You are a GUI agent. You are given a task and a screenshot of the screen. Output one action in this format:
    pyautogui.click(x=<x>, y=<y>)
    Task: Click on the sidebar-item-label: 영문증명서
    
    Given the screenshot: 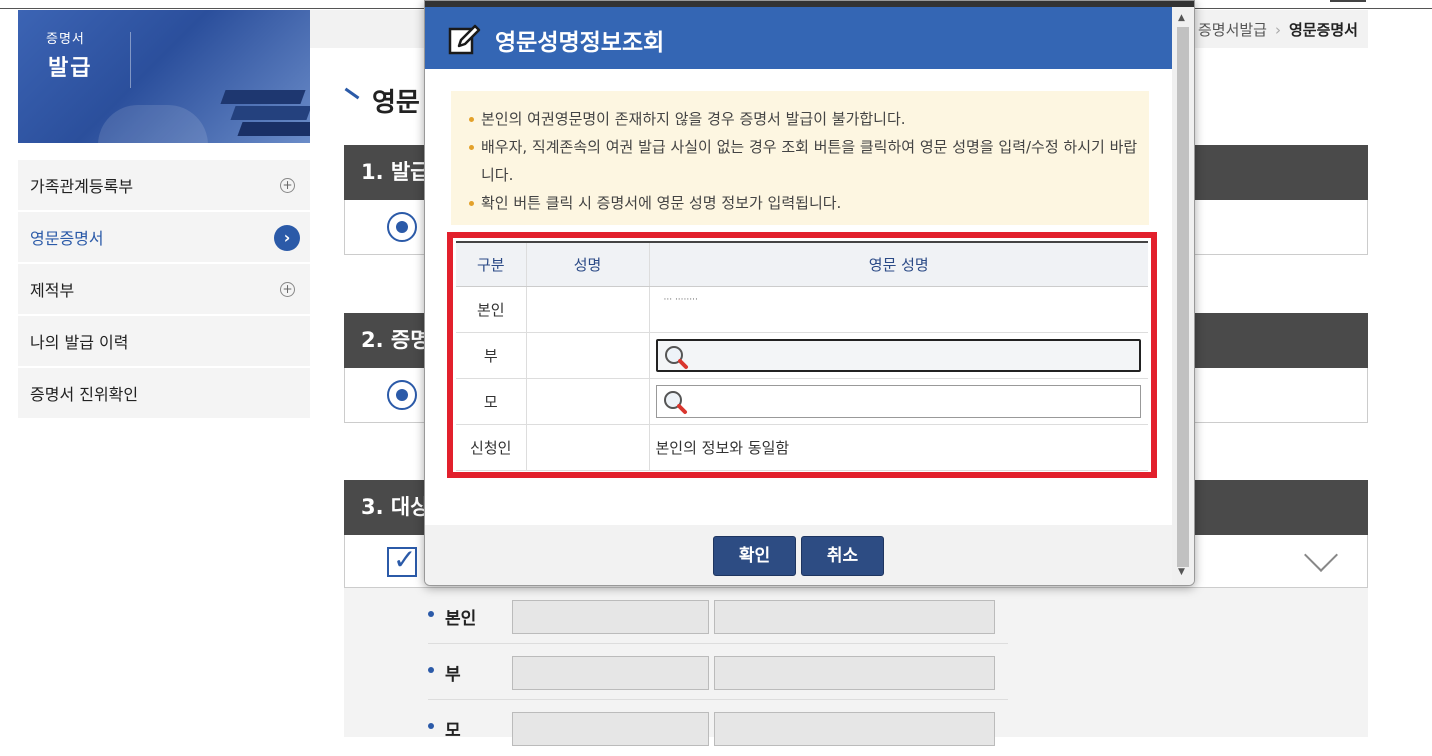 What is the action you would take?
    pyautogui.click(x=67, y=238)
    